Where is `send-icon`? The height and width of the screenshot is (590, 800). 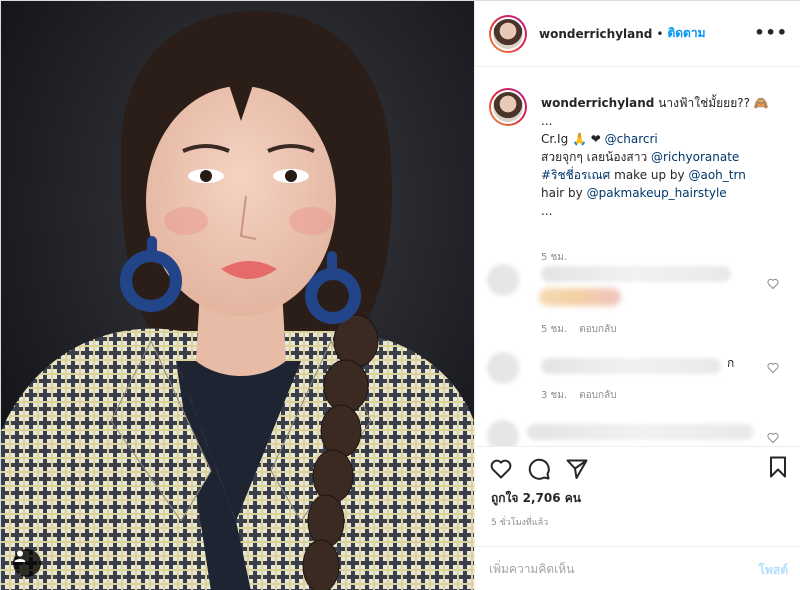
send-icon is located at coordinates (577, 469).